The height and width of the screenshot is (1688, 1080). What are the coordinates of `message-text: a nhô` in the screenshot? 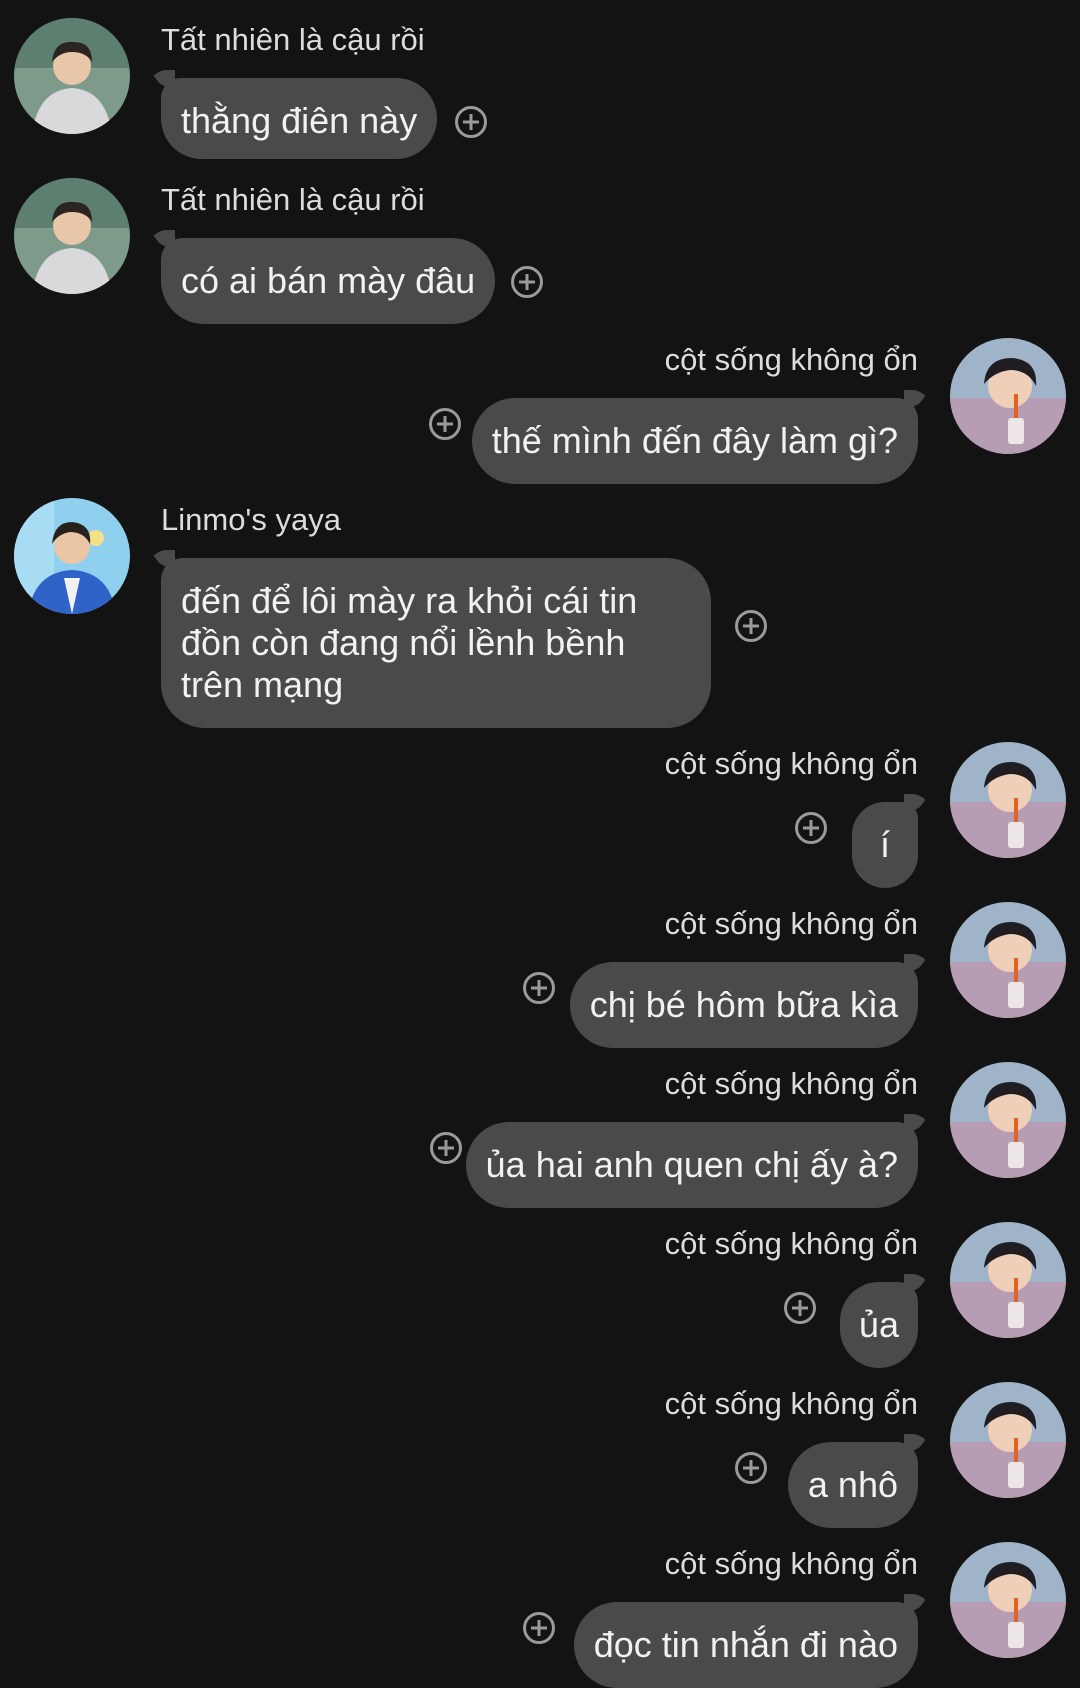 It's located at (852, 1484).